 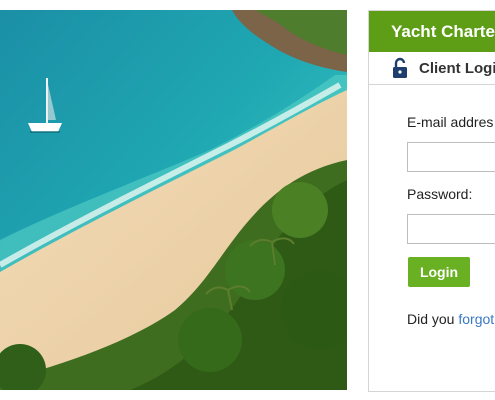 I want to click on login-button: Login, so click(x=439, y=272).